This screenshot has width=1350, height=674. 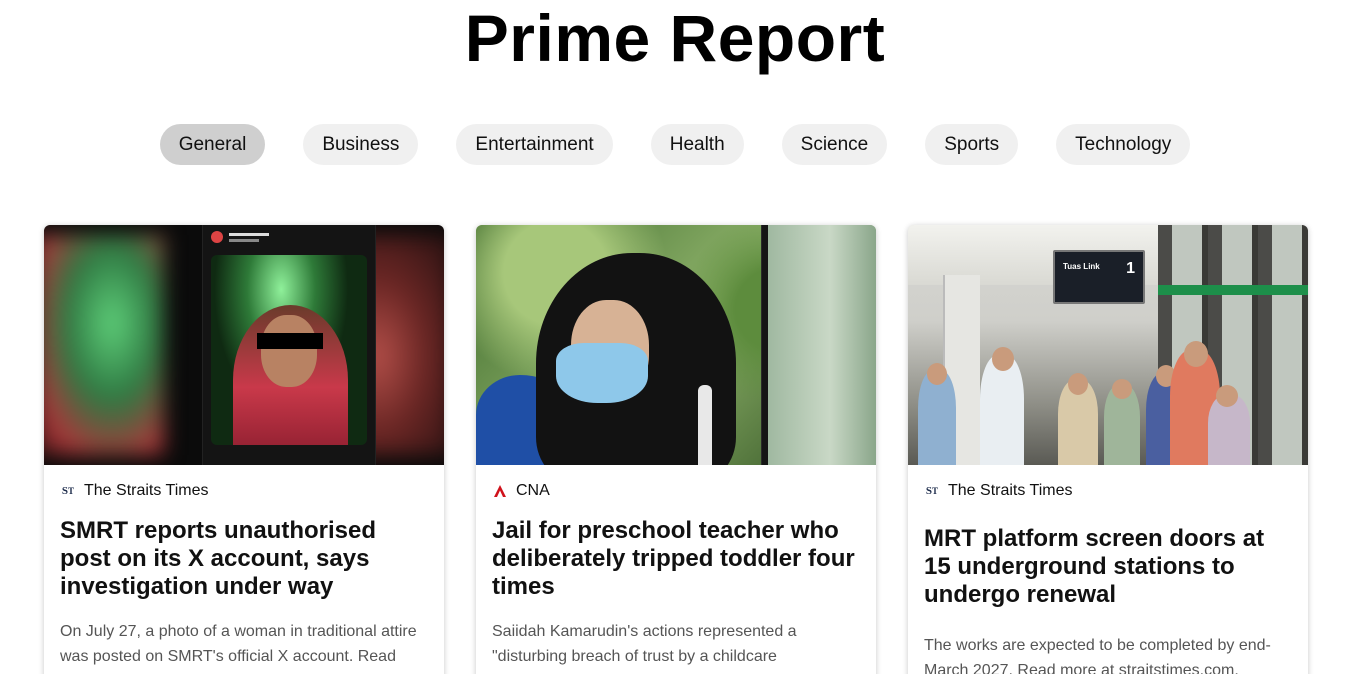 I want to click on glass-panel, so click(x=818, y=345).